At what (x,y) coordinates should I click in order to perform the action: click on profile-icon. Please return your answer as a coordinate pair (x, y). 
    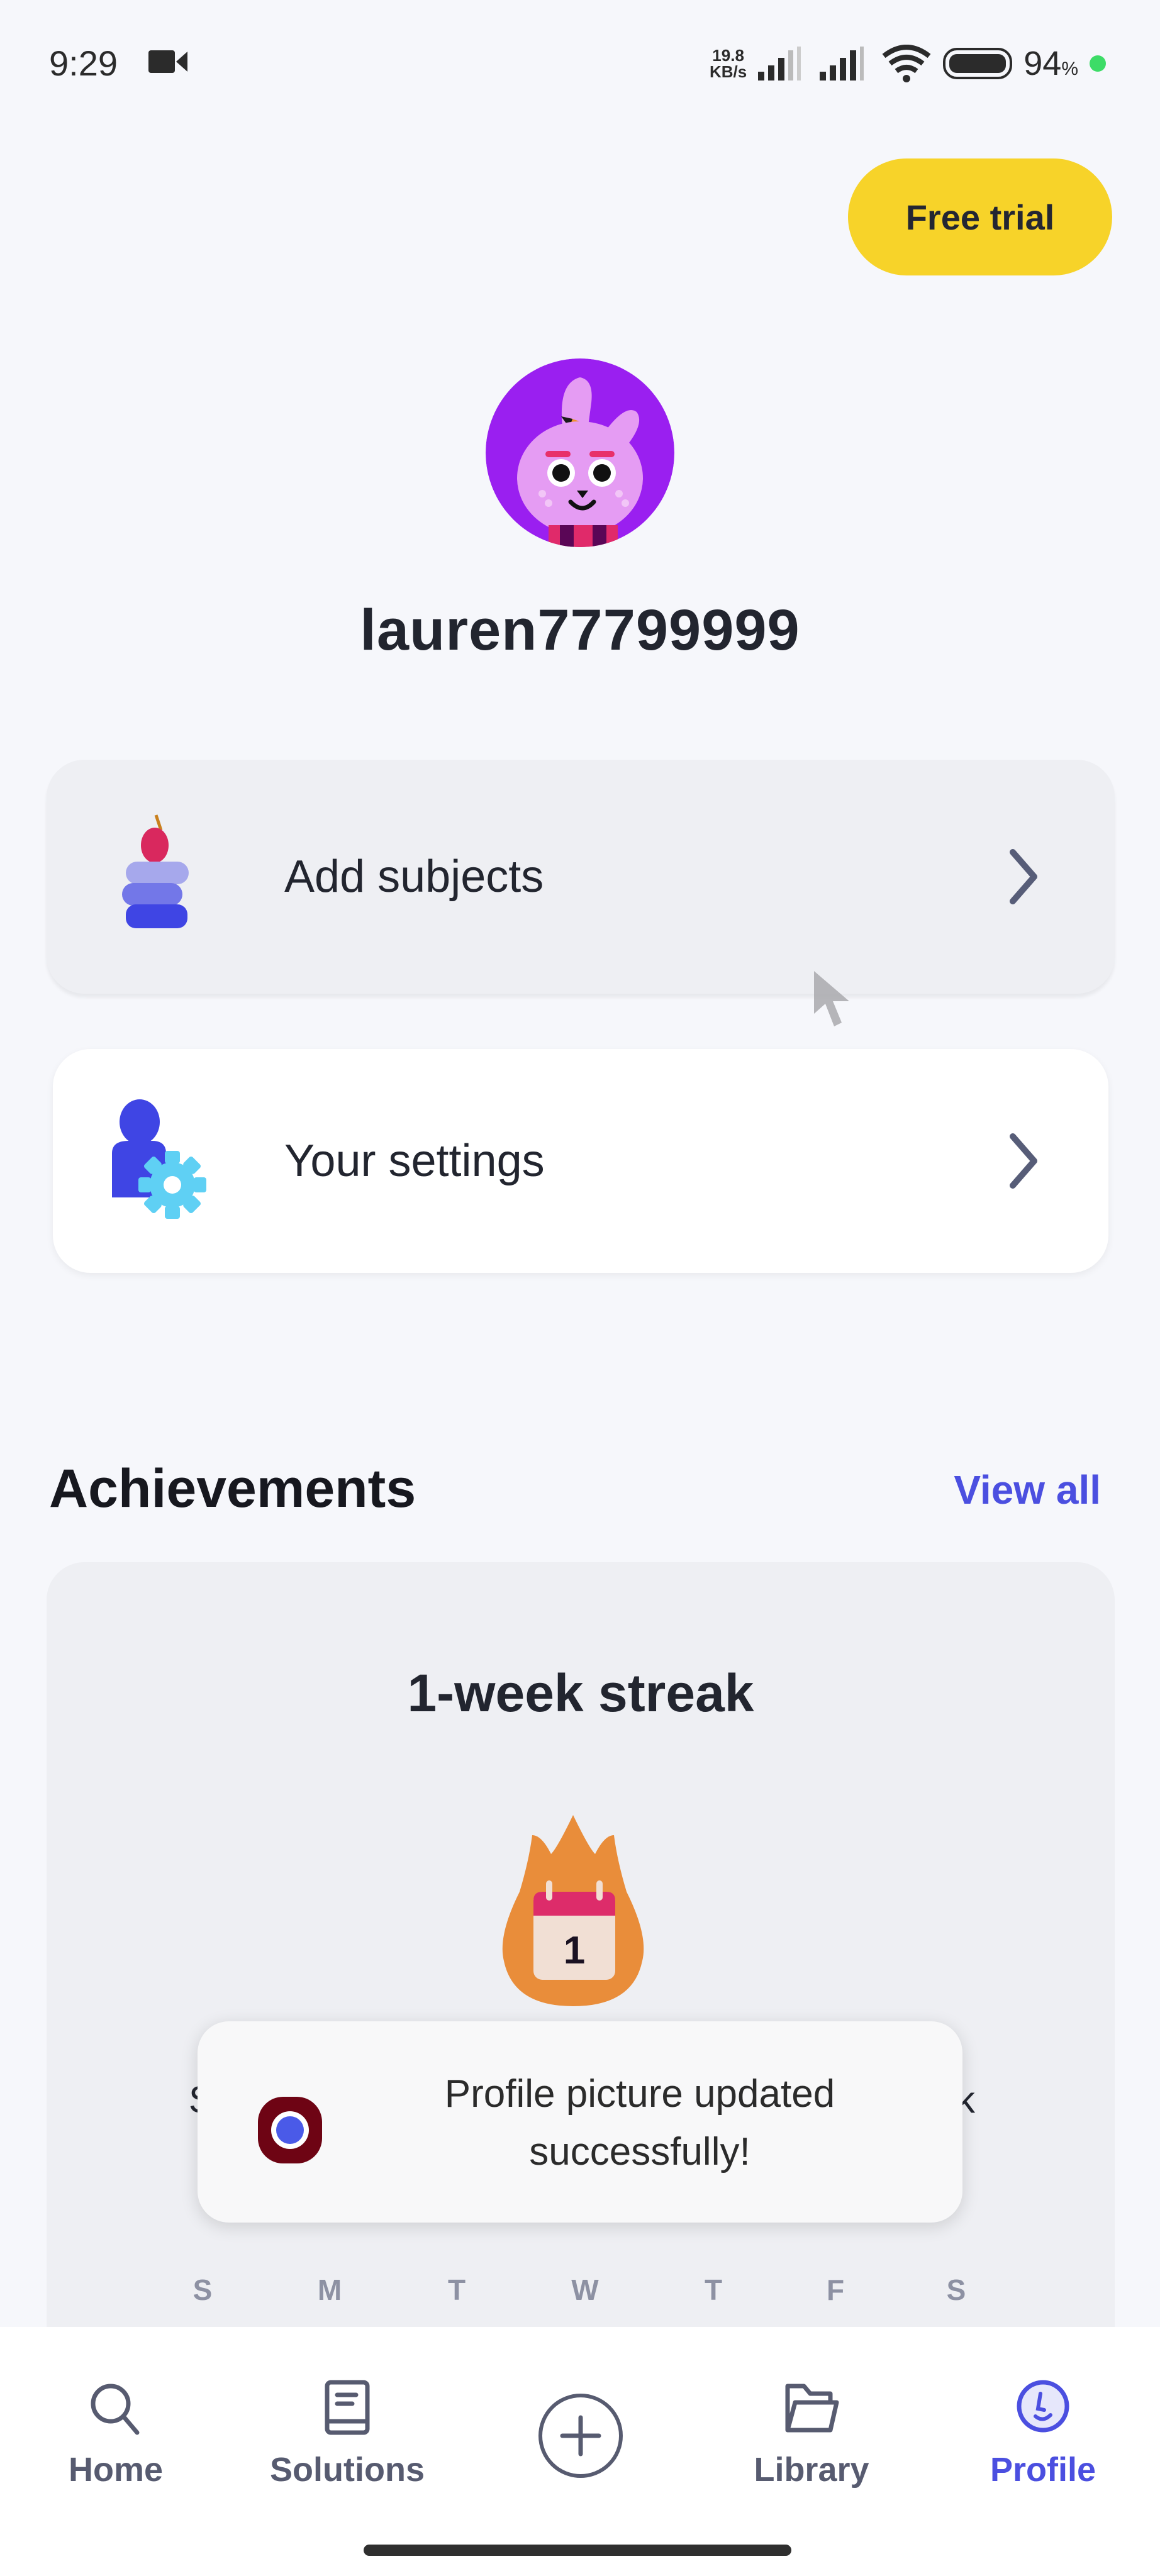
    Looking at the image, I should click on (1043, 2406).